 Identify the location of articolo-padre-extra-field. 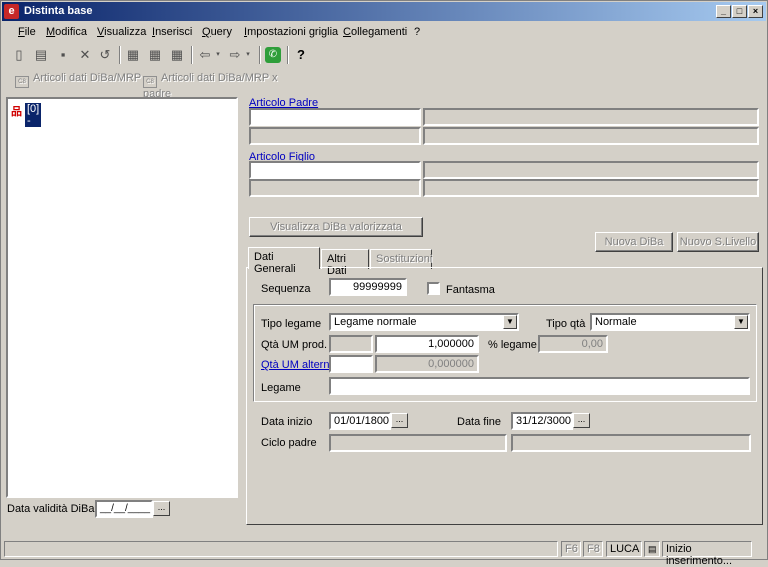
(335, 136).